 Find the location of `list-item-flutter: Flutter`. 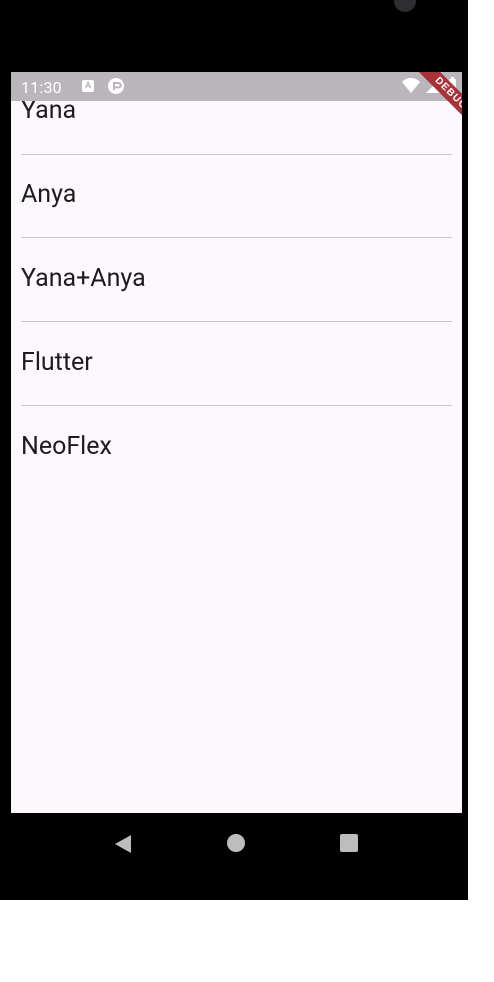

list-item-flutter: Flutter is located at coordinates (236, 364).